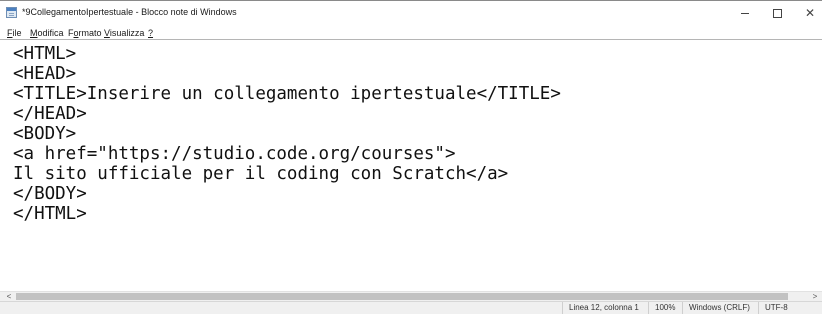 This screenshot has width=822, height=314. Describe the element at coordinates (50, 33) in the screenshot. I see `menu-modifica-label: odifica` at that location.